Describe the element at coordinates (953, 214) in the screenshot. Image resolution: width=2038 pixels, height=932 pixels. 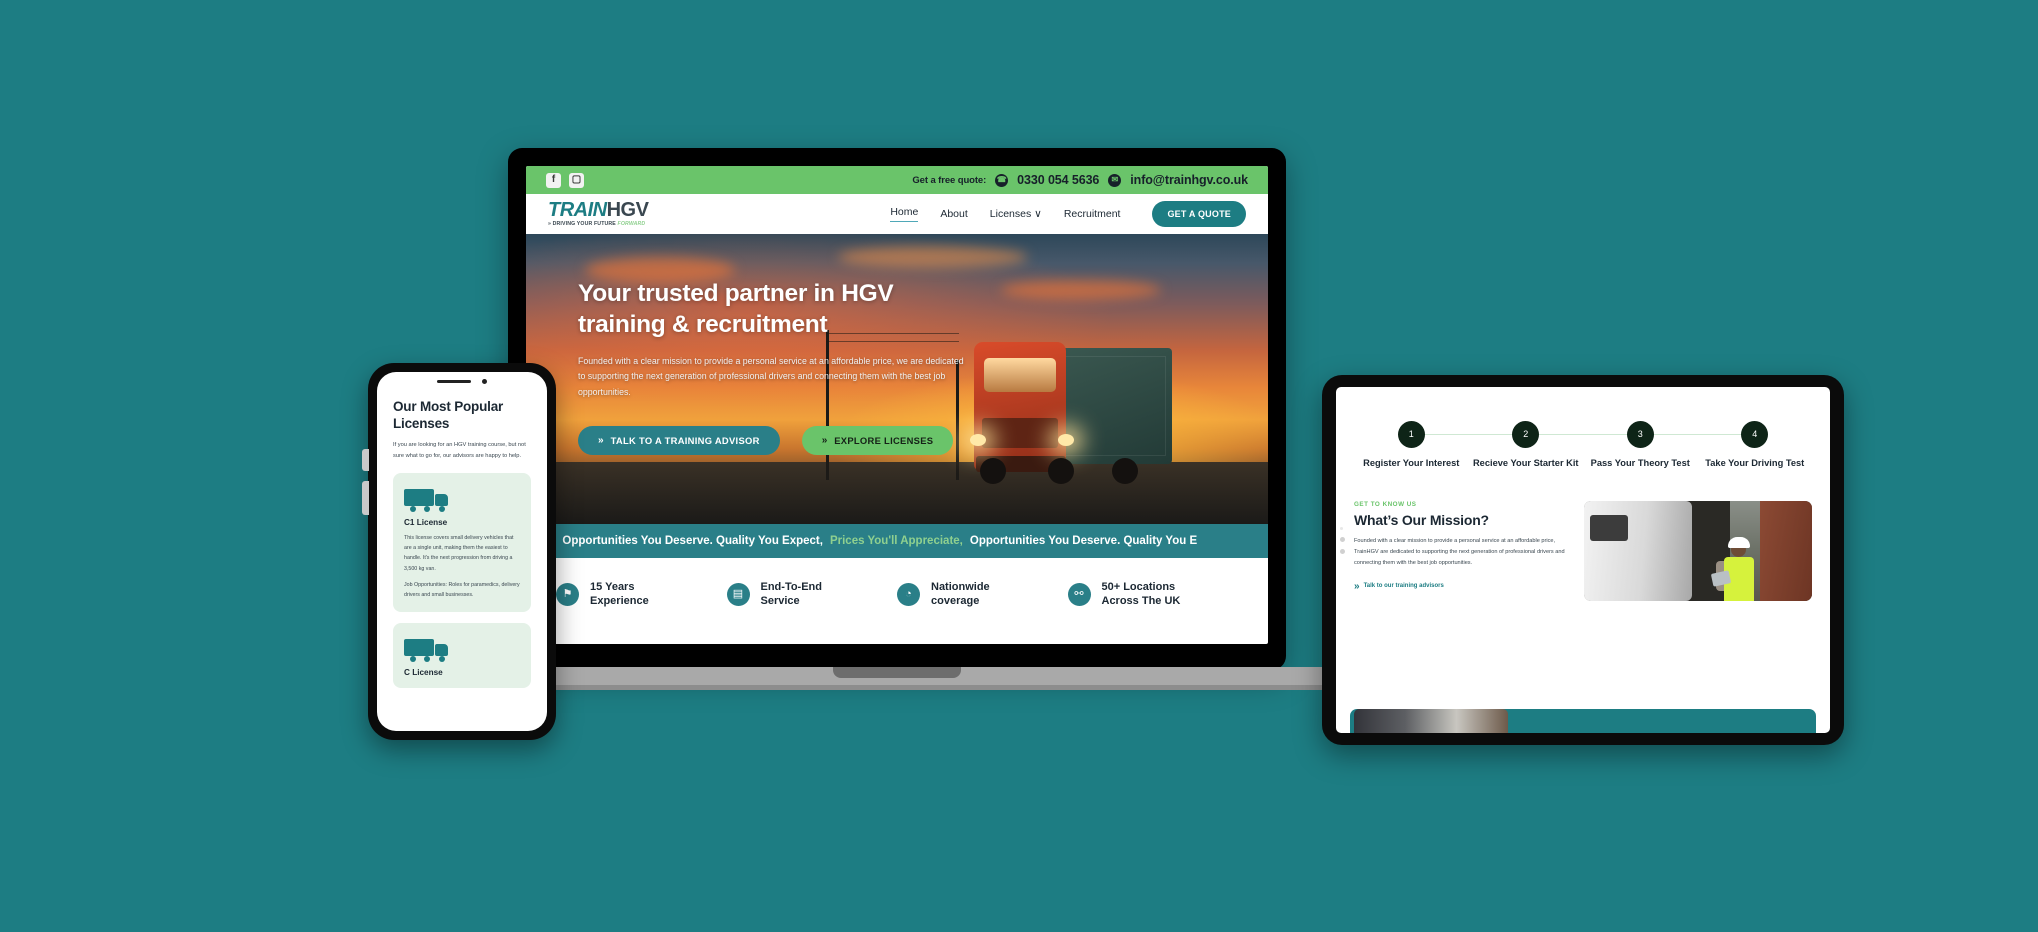
I see `nav-link-about: About` at that location.